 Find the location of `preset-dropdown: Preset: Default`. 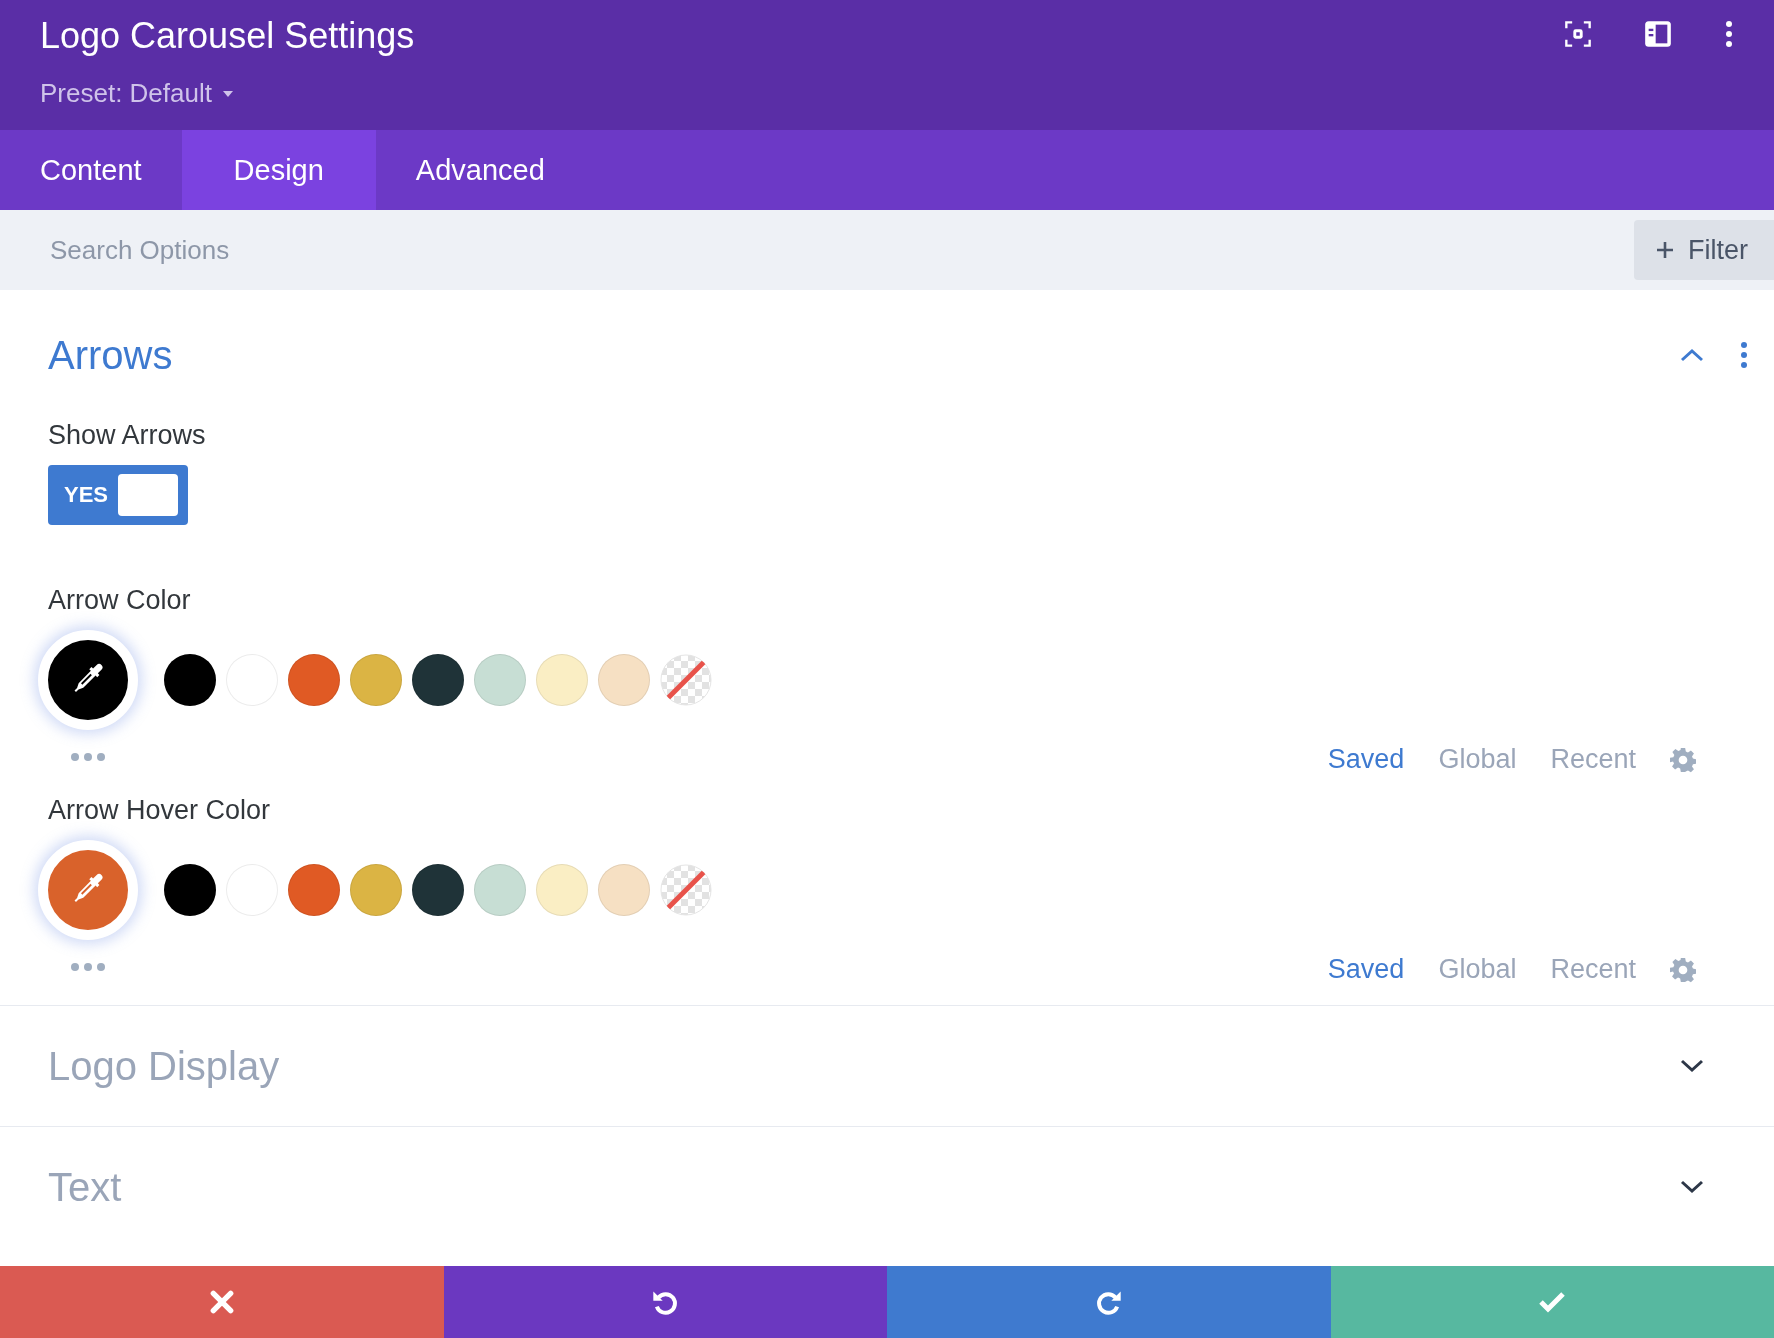

preset-dropdown: Preset: Default is located at coordinates (227, 93).